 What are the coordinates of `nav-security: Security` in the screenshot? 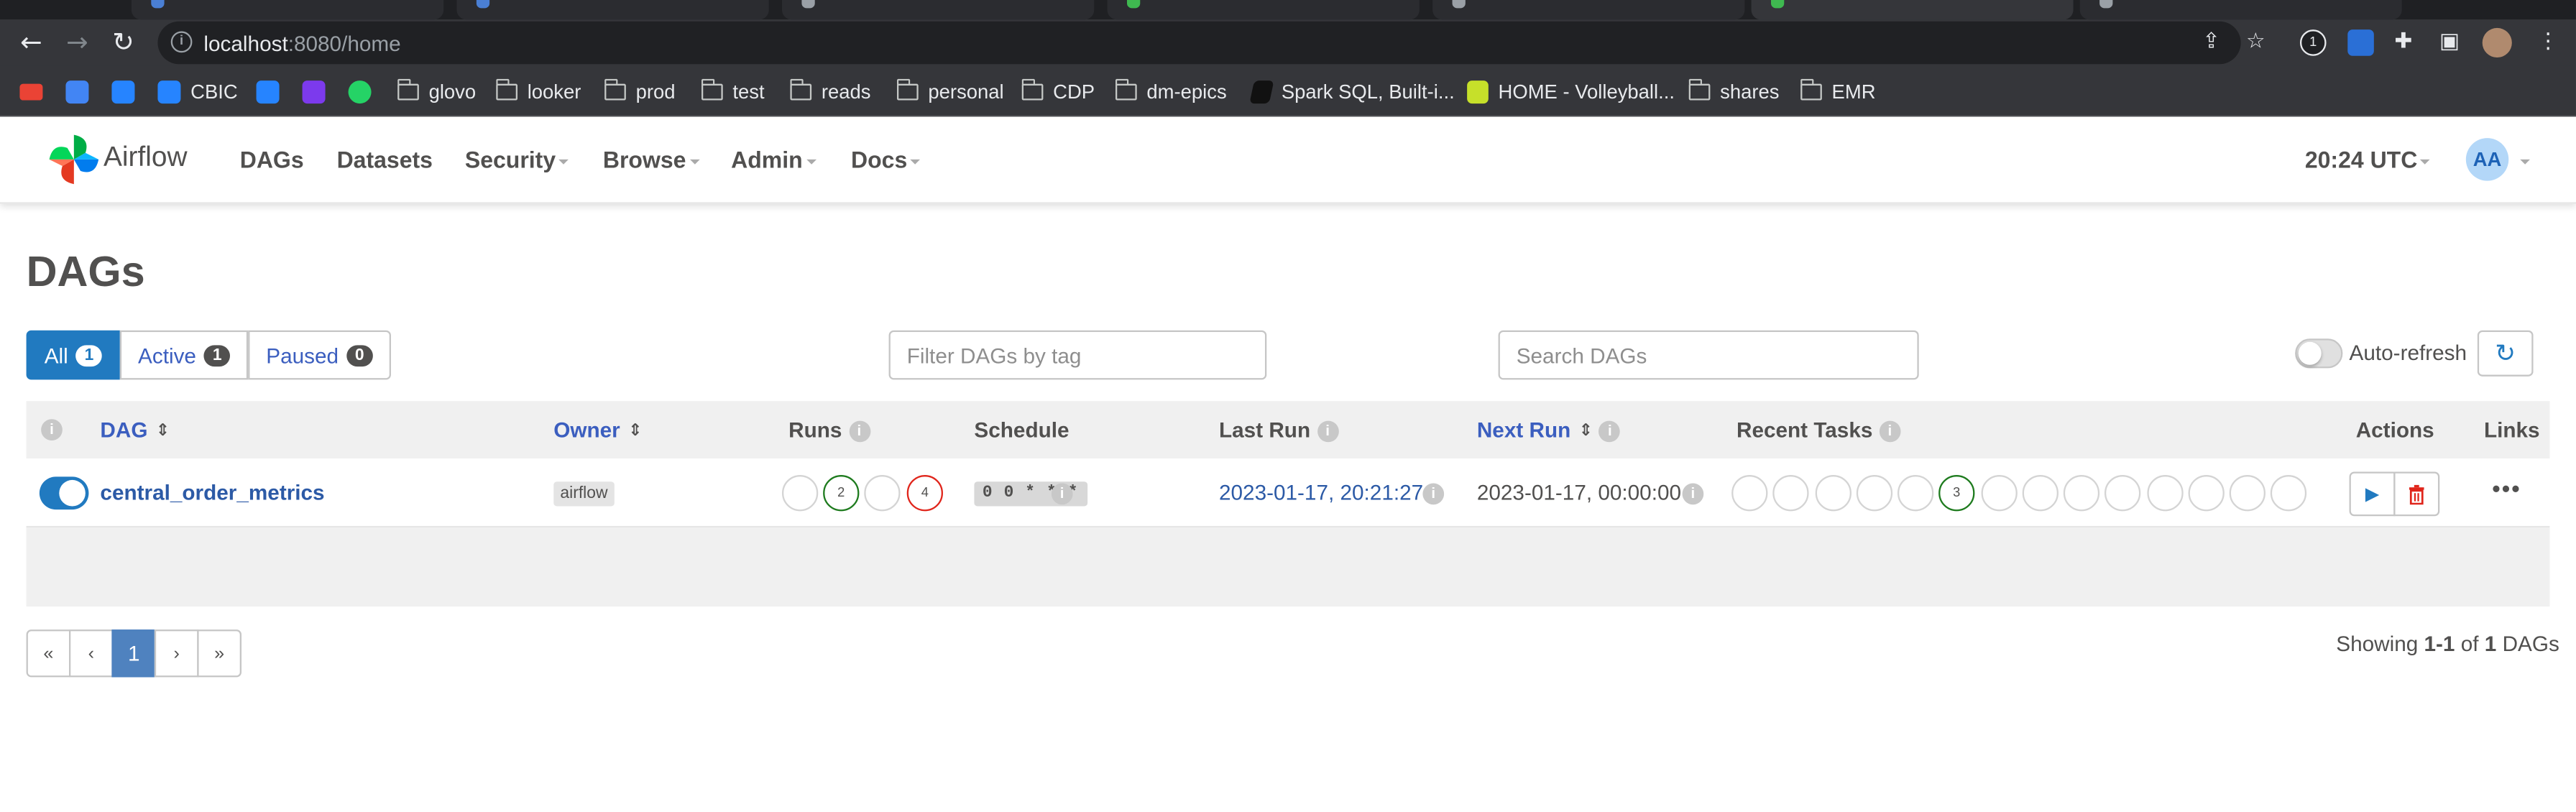 It's located at (517, 159).